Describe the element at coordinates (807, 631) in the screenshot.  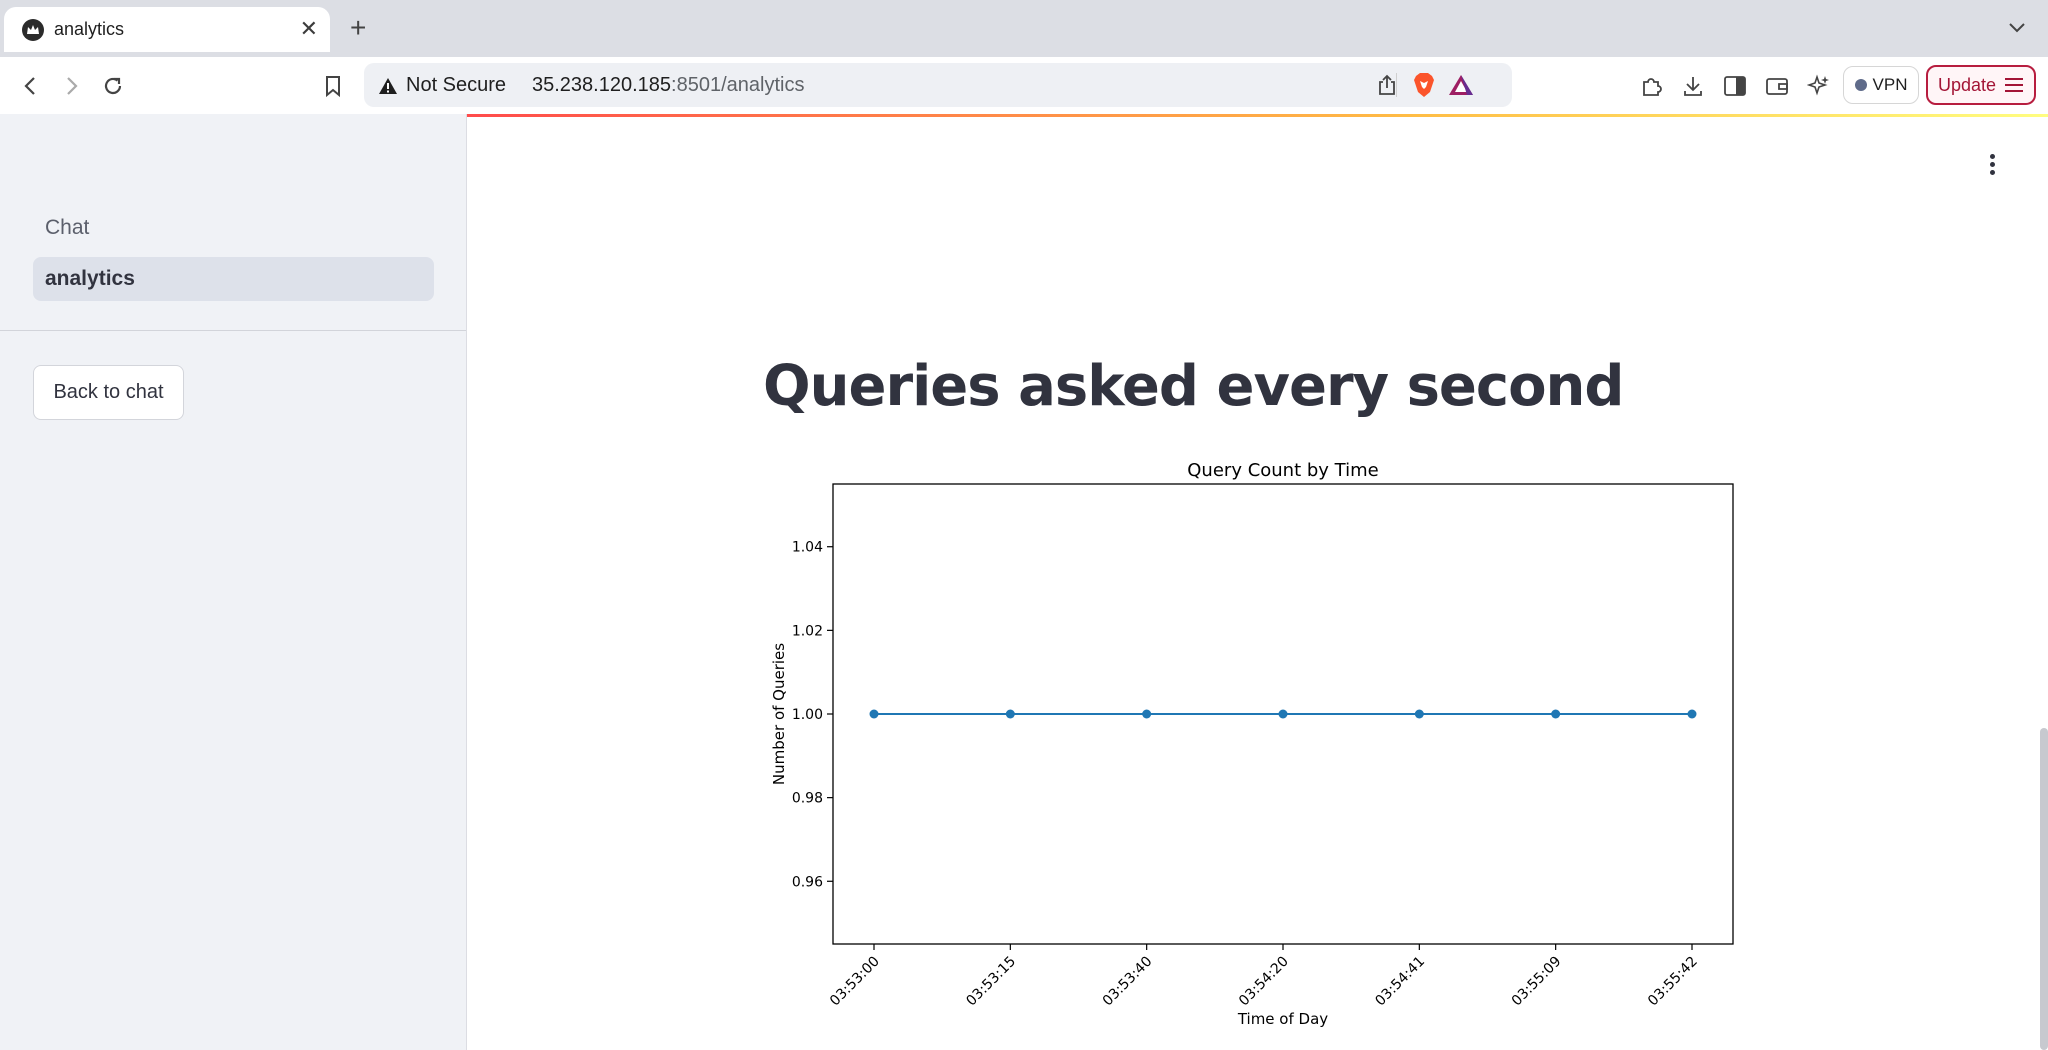
I see `y-tick-label: 1.02` at that location.